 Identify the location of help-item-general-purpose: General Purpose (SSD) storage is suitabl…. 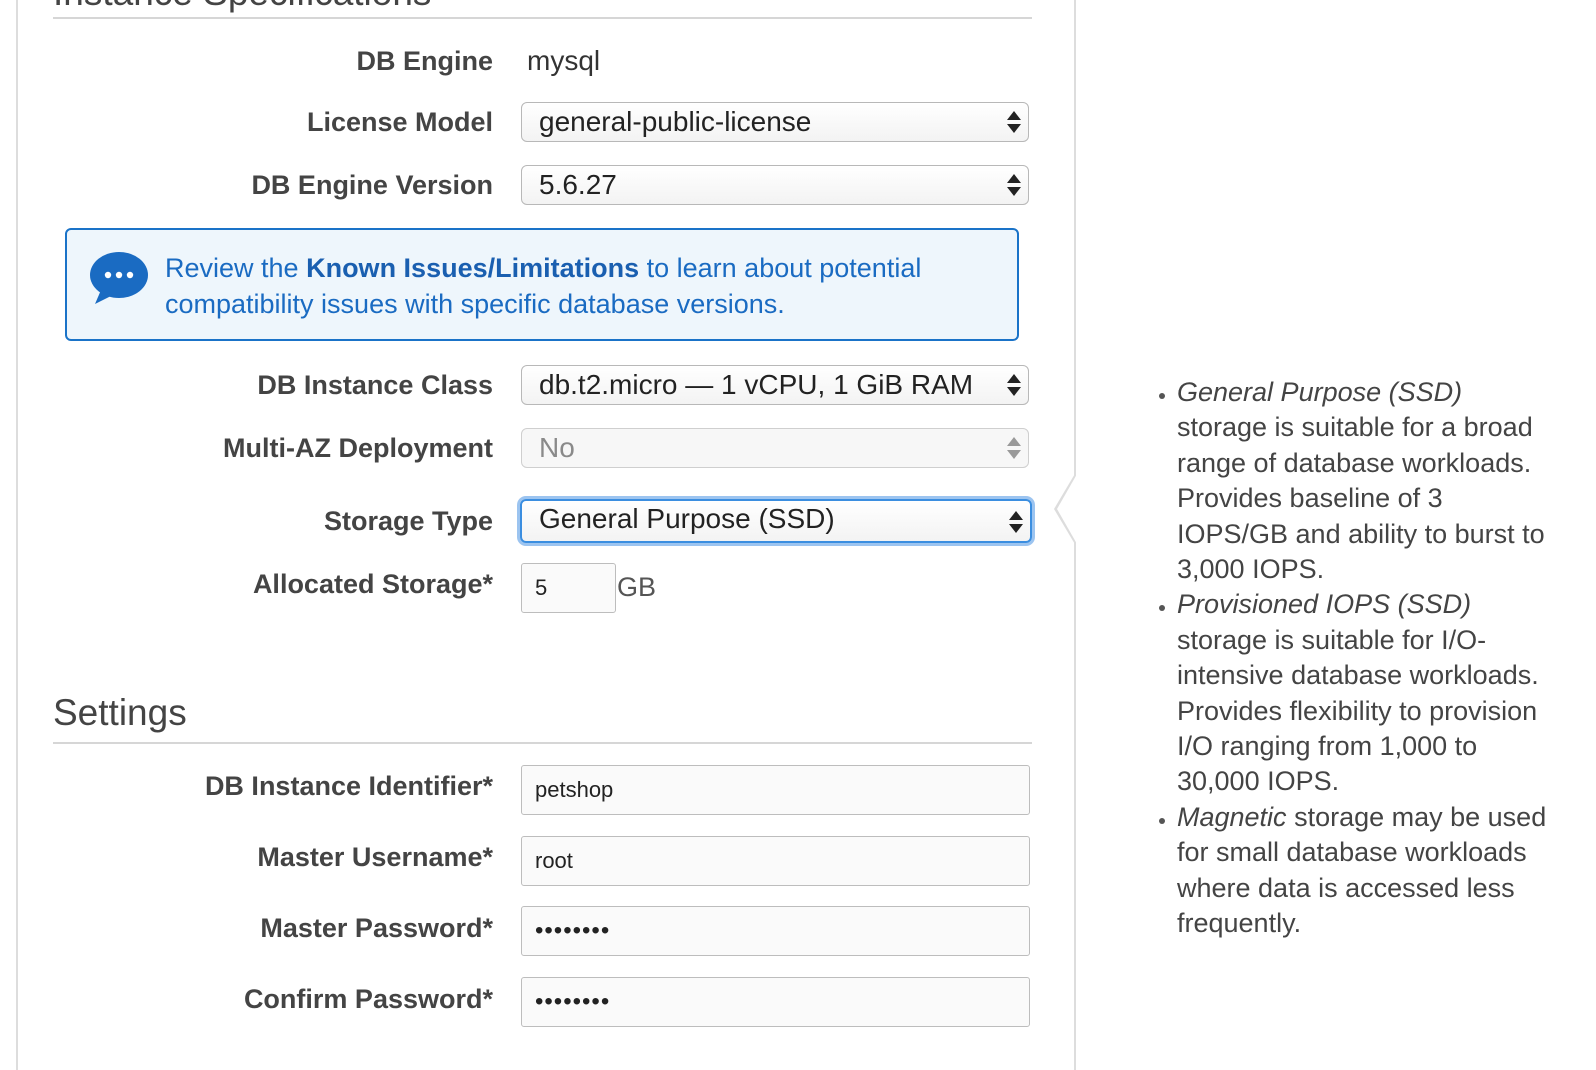
(1362, 481).